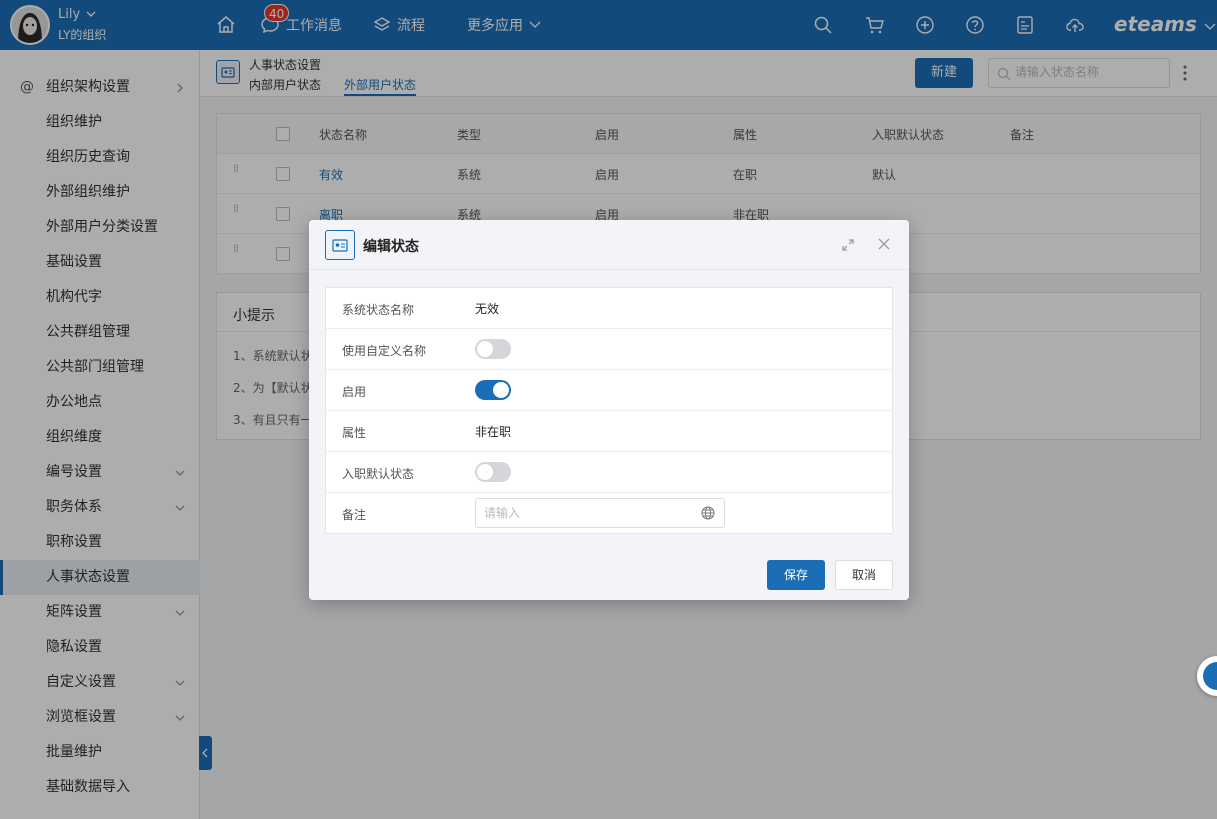 Image resolution: width=1217 pixels, height=819 pixels. What do you see at coordinates (609, 308) in the screenshot?
I see `form-row-system-name: 系统状态名称 无效` at bounding box center [609, 308].